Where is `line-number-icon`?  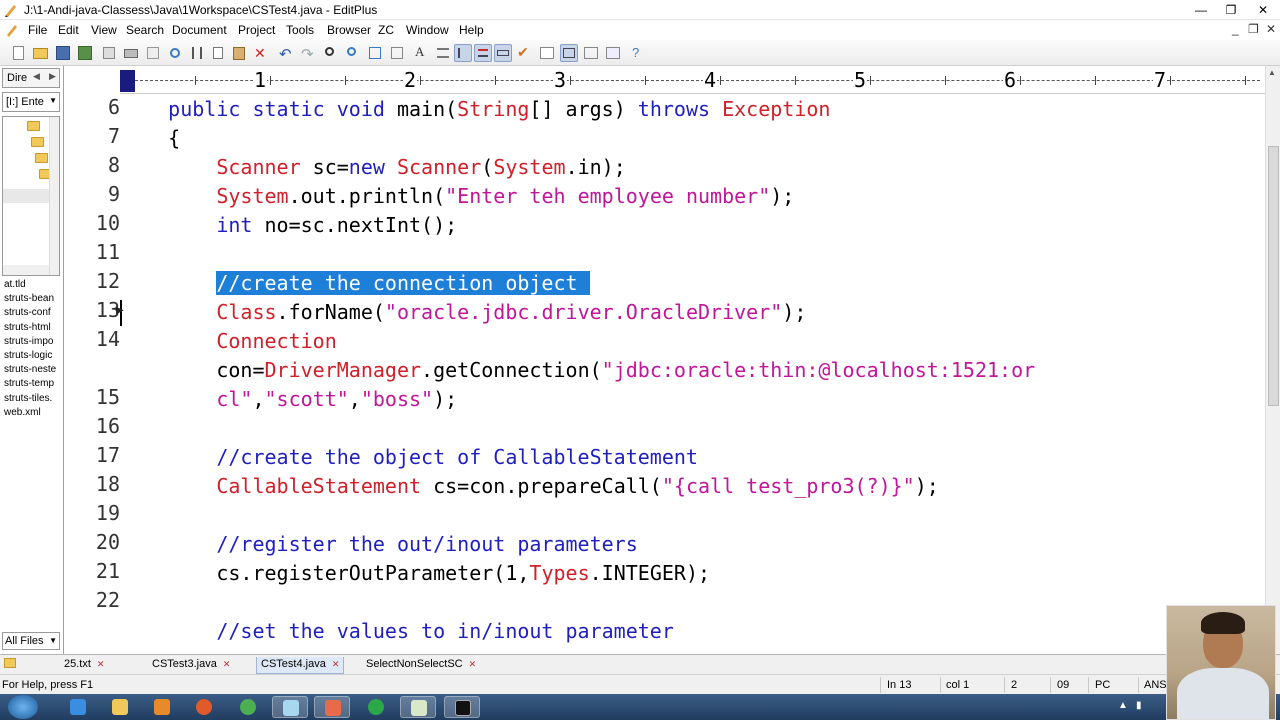 line-number-icon is located at coordinates (483, 53).